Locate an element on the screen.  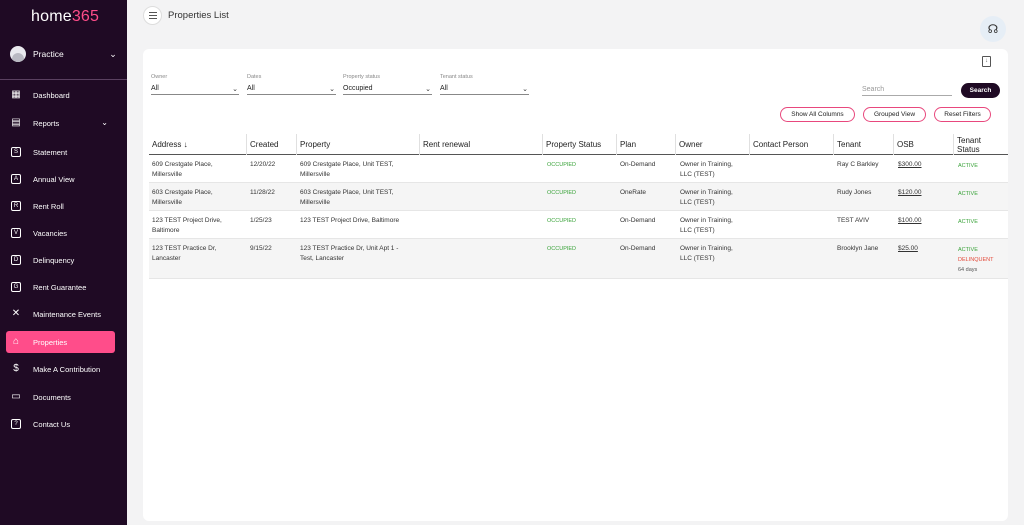
osb-link: $25.00 is located at coordinates (908, 249).